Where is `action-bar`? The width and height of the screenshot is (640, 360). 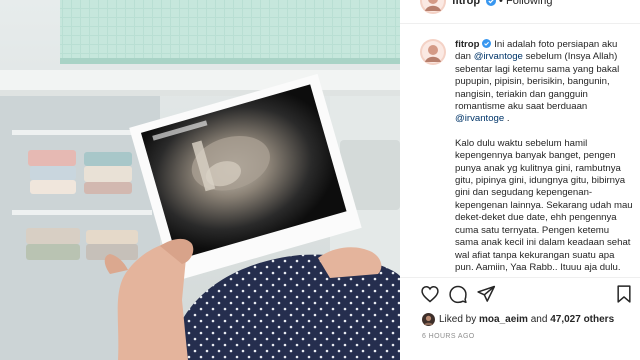 action-bar is located at coordinates (528, 296).